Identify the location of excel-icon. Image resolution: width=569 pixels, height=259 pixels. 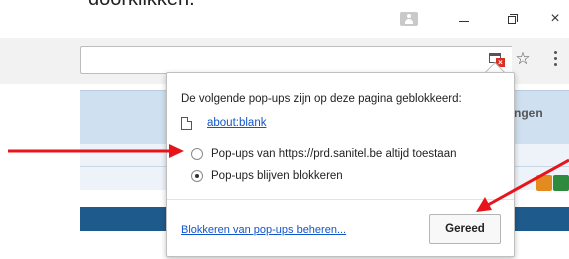
(561, 183).